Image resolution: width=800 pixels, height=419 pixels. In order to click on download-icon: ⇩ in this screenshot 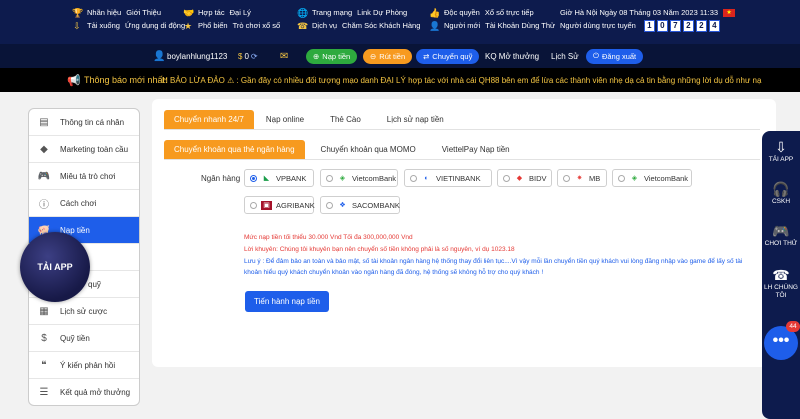, I will do `click(781, 147)`.